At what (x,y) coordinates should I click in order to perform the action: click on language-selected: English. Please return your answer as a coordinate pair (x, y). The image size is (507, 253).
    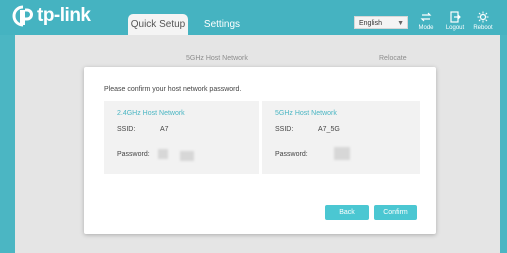
    Looking at the image, I should click on (370, 23).